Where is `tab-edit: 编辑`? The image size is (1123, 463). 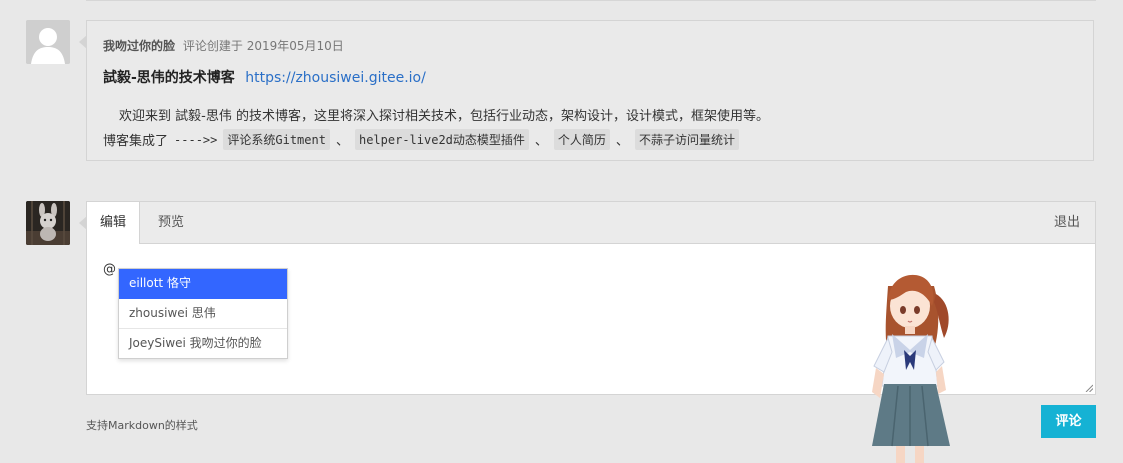
tab-edit: 编辑 is located at coordinates (114, 223).